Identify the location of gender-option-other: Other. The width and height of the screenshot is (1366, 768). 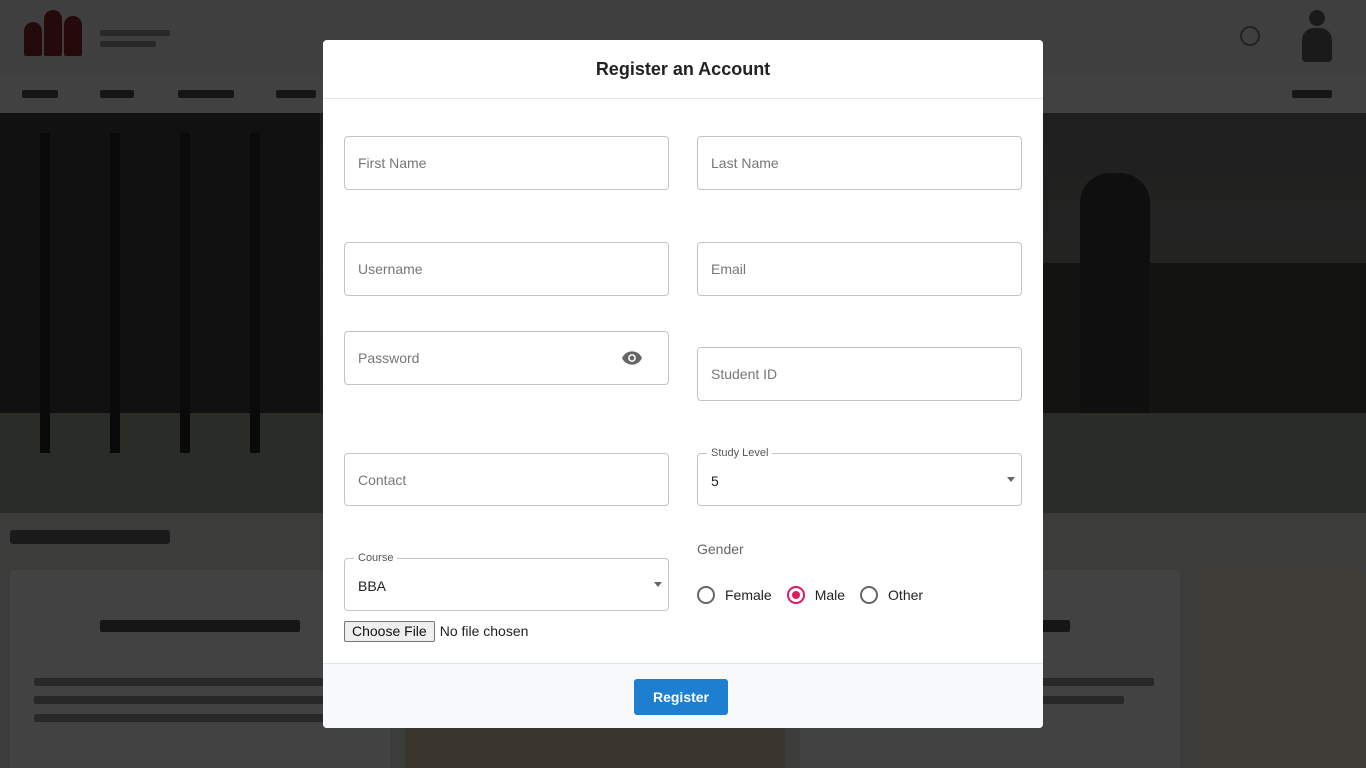
(891, 595).